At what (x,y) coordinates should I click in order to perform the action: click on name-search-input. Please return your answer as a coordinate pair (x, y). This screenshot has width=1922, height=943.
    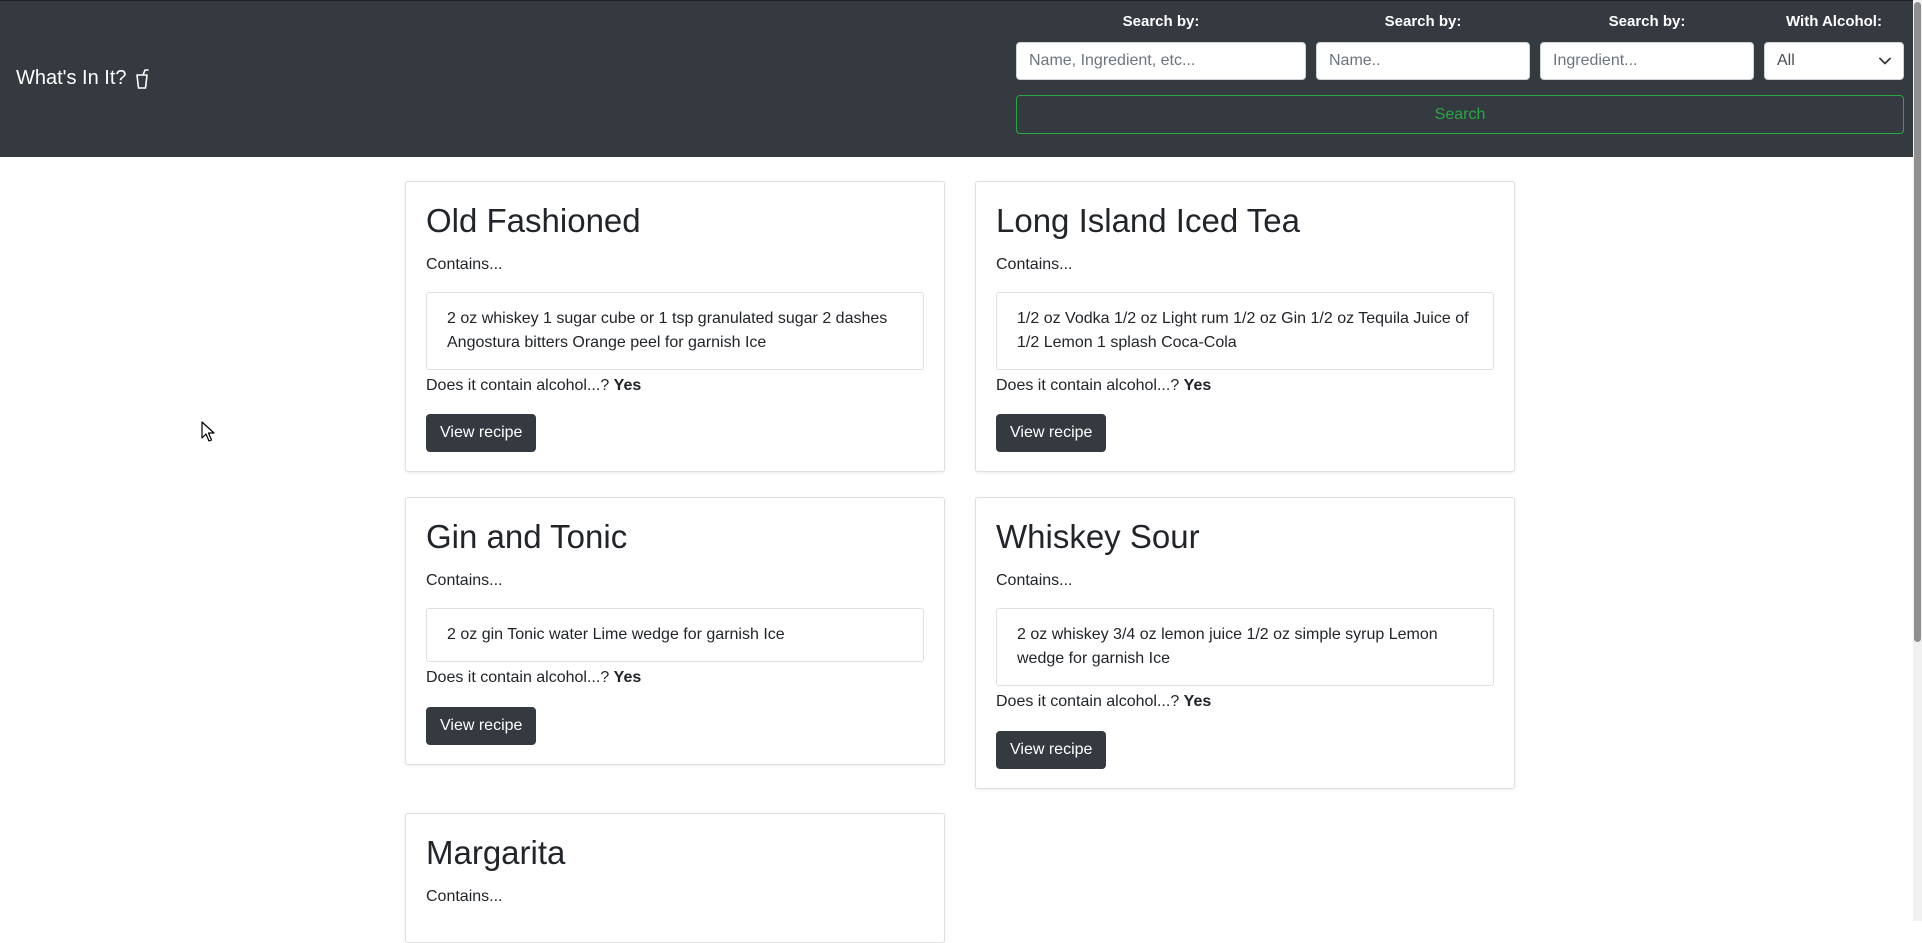
    Looking at the image, I should click on (1423, 61).